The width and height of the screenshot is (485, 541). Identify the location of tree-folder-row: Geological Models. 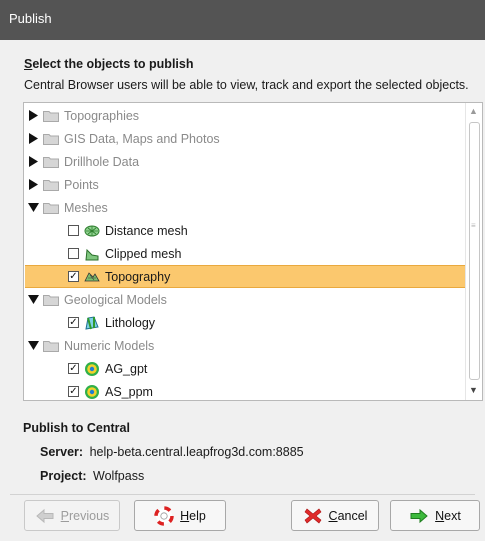
(246, 299).